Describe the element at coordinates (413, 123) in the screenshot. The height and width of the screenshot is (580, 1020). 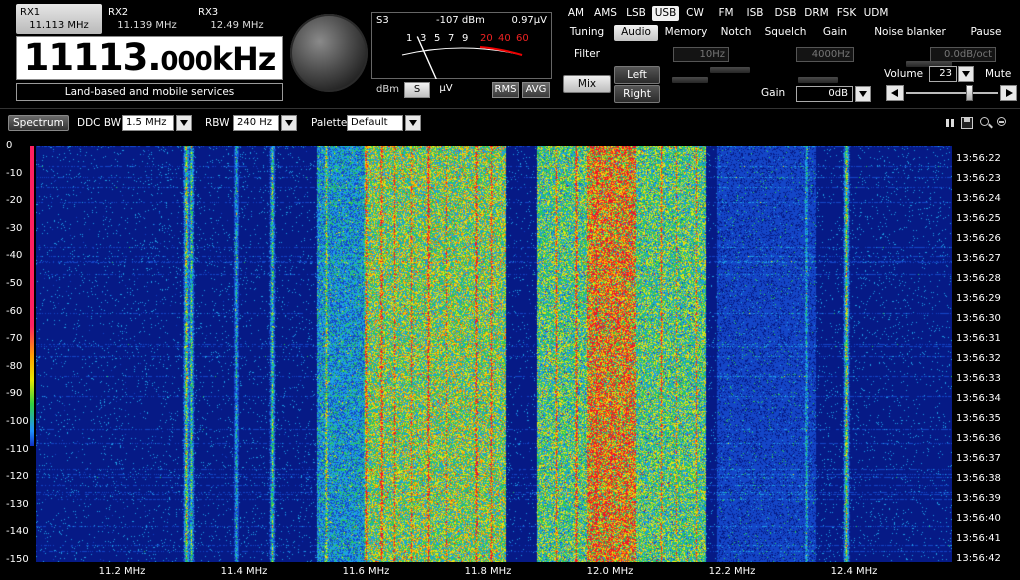
I see `palette-dropdown-icon` at that location.